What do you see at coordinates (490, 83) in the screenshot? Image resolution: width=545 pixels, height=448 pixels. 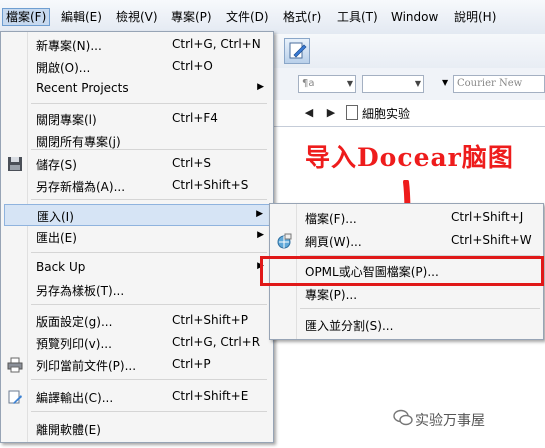 I see `font-combo-value: Courier New` at bounding box center [490, 83].